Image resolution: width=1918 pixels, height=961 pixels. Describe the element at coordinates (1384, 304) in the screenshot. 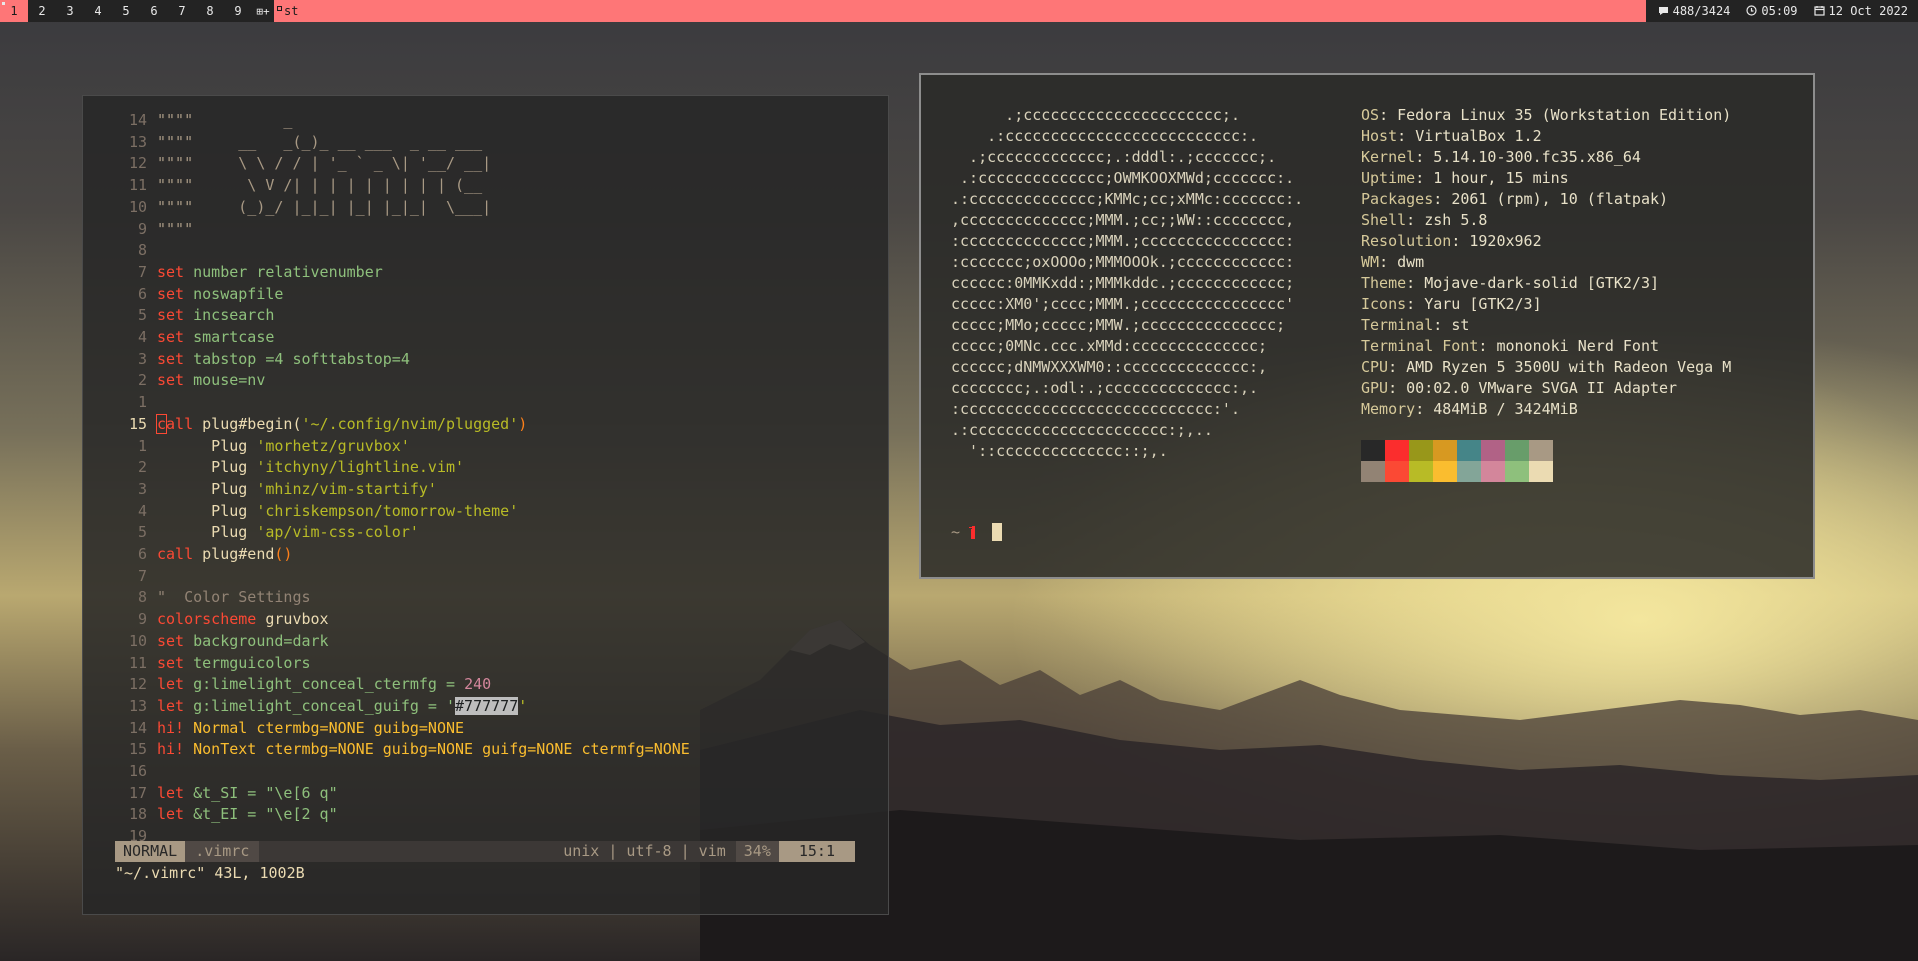

I see `info-key: Icons` at that location.